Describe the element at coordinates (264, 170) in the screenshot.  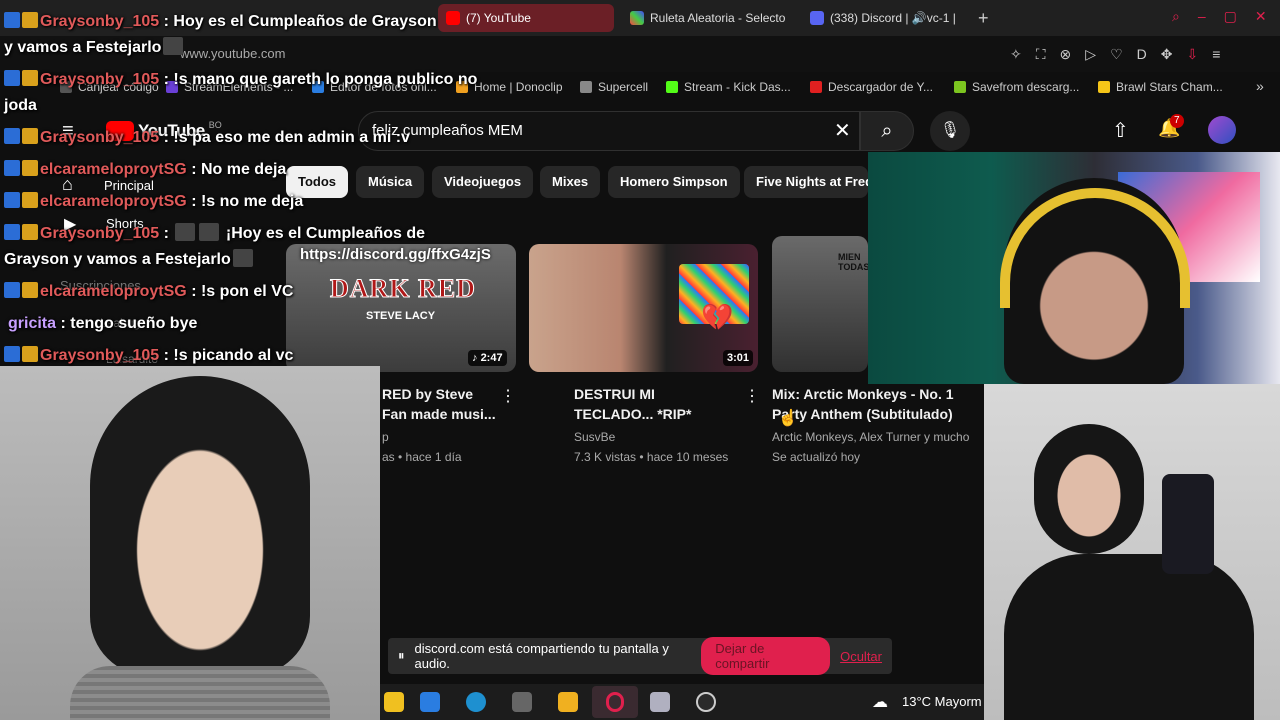
I see `chat-line: elcarameloproytSG : No me deja` at that location.